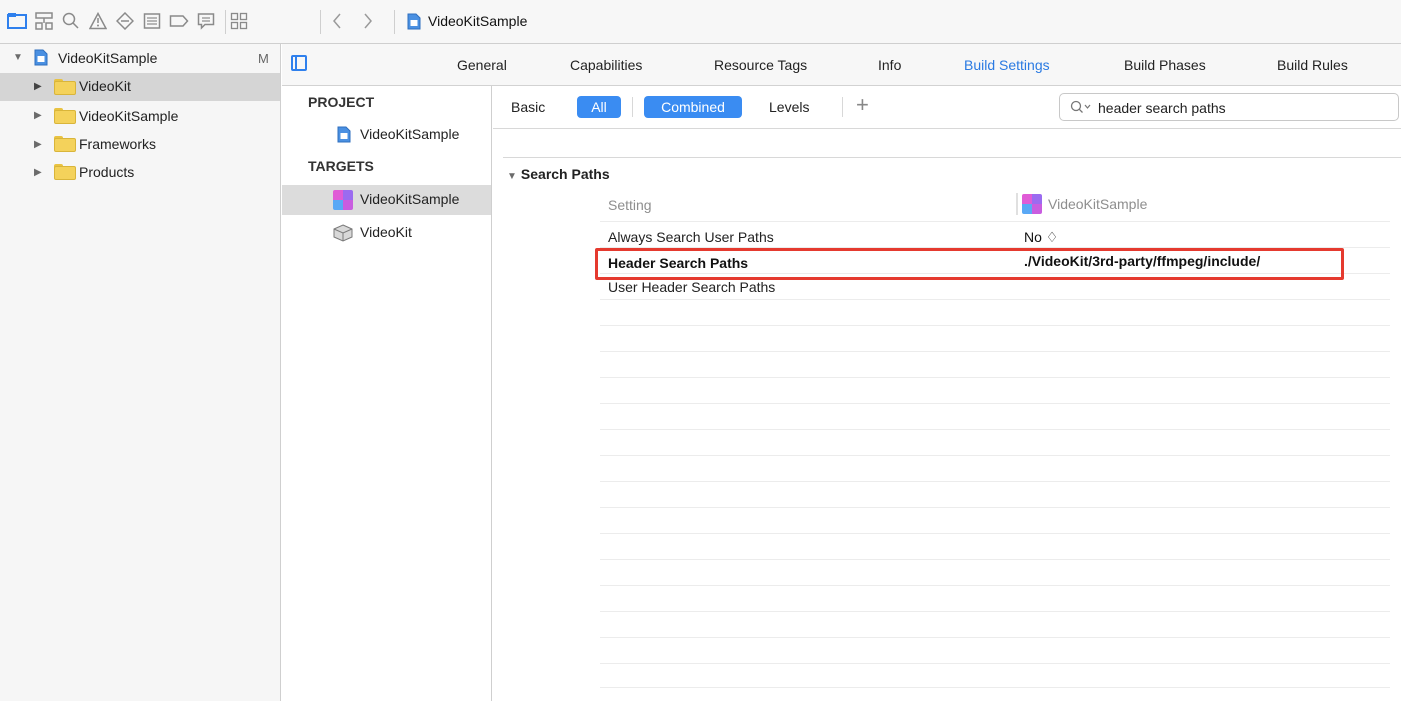  I want to click on column-divider, so click(1017, 204).